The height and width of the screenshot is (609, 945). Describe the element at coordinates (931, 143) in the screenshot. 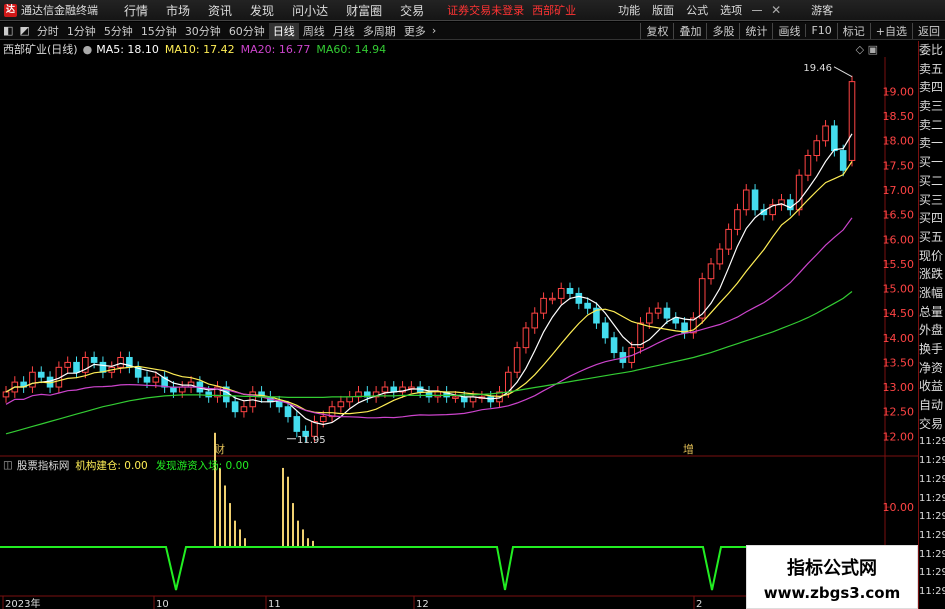

I see `quote-label: 卖一` at that location.